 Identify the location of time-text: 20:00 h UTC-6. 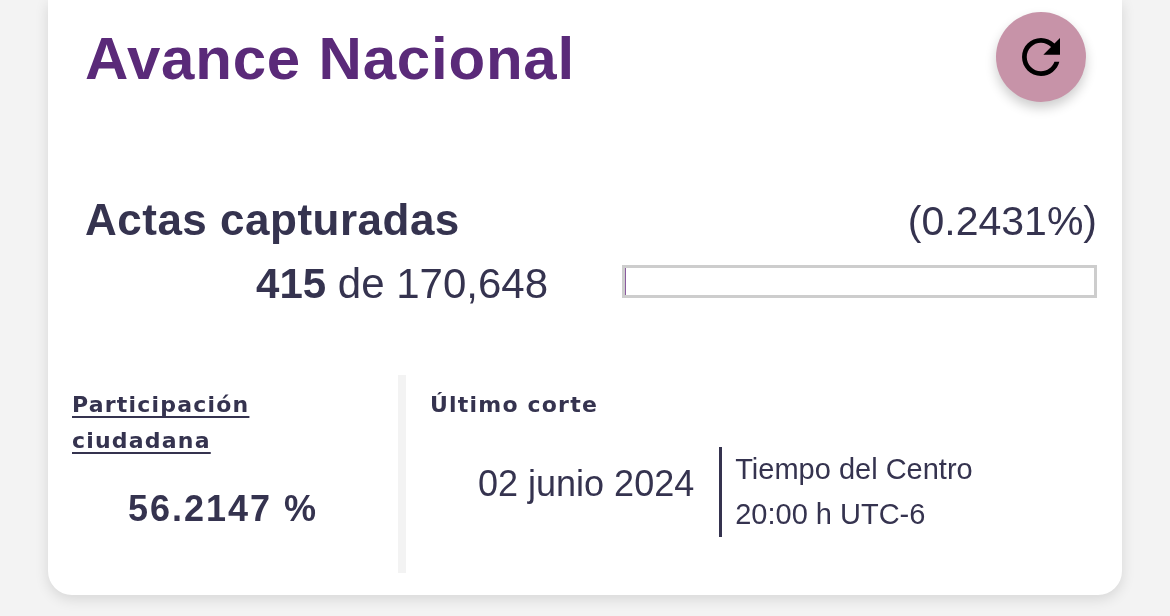
(830, 515).